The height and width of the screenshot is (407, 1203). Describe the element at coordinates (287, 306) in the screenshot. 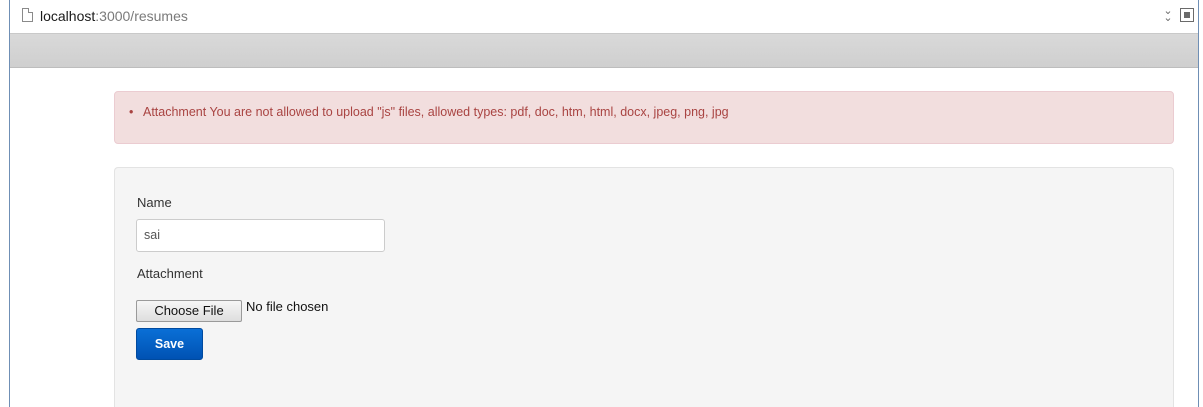

I see `no-file-chosen-text: No file chosen` at that location.